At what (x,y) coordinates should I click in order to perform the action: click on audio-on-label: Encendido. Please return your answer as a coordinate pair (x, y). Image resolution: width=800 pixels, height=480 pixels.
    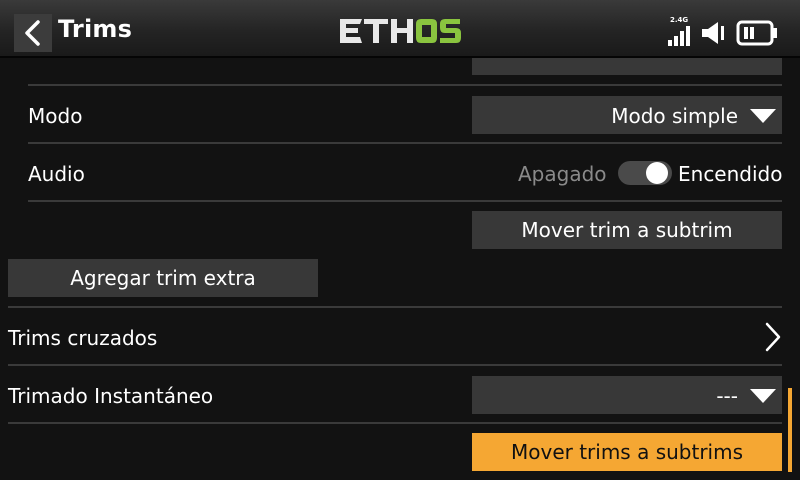
    Looking at the image, I should click on (730, 174).